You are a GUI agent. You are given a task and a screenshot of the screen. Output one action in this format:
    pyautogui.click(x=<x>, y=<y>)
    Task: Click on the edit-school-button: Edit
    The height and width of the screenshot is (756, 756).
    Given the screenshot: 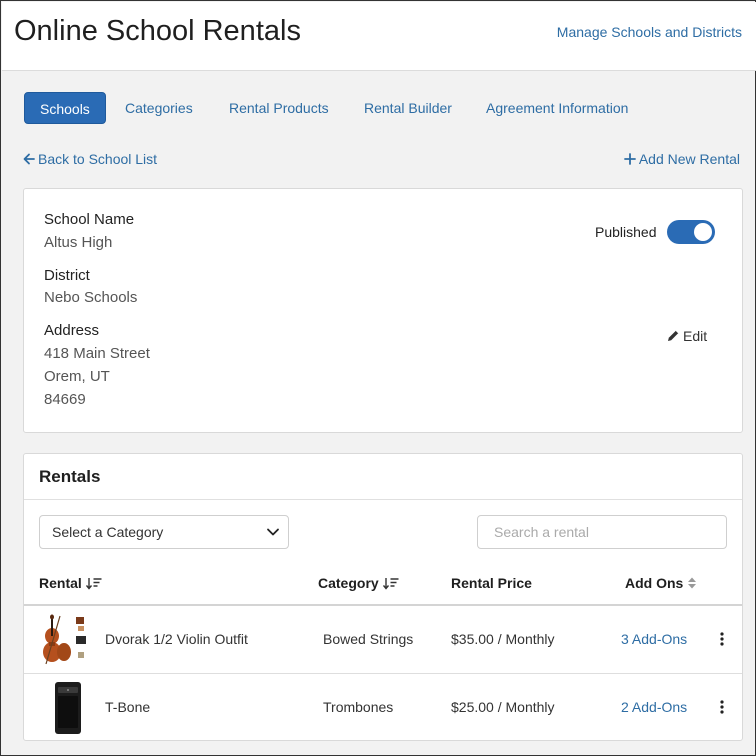 What is the action you would take?
    pyautogui.click(x=687, y=336)
    